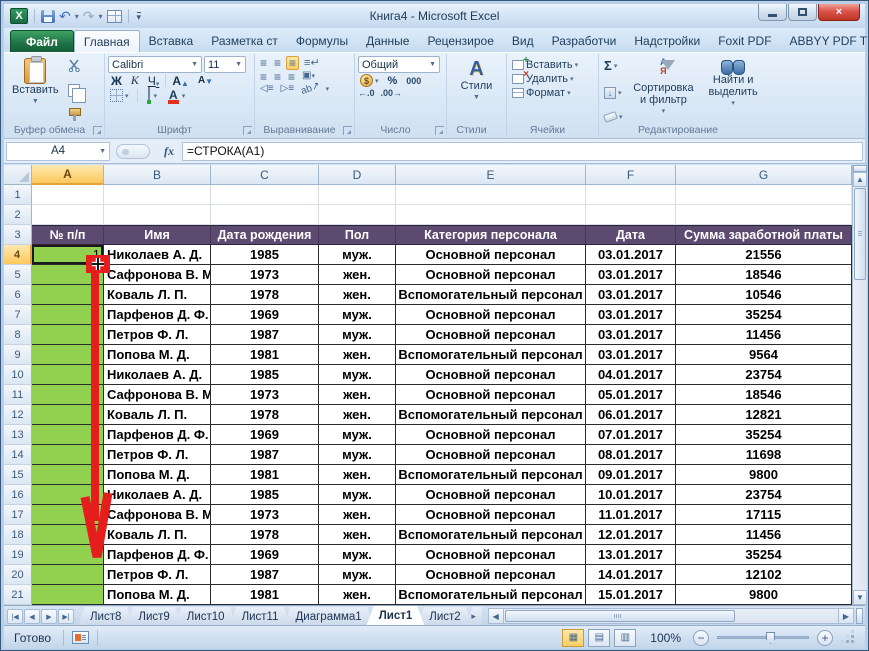  I want to click on cell-D6: жен., so click(357, 295).